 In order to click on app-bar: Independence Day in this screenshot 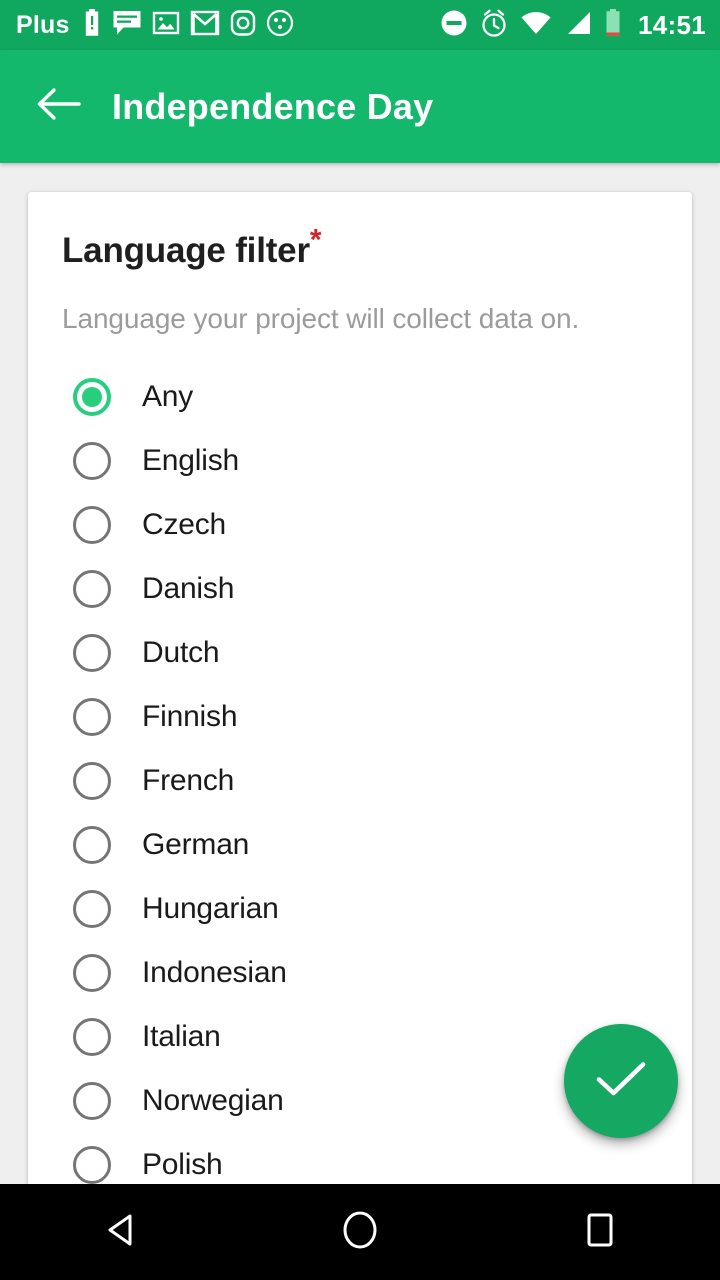, I will do `click(360, 106)`.